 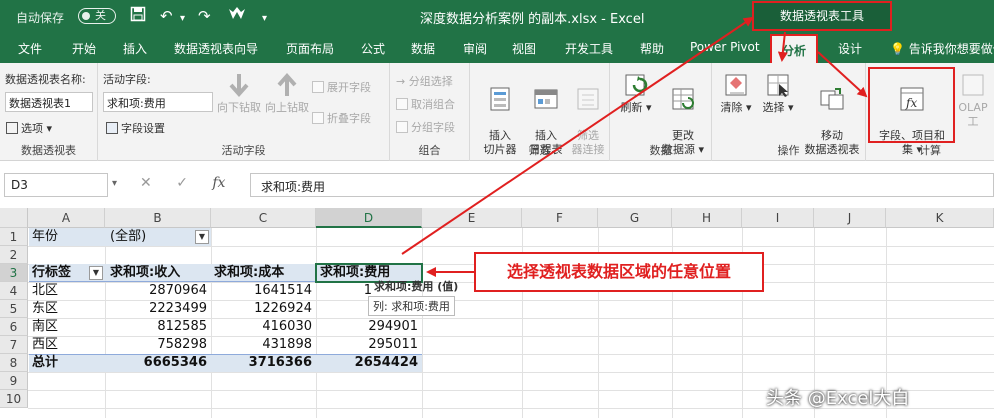 What do you see at coordinates (14, 309) in the screenshot?
I see `row-header-5: 5` at bounding box center [14, 309].